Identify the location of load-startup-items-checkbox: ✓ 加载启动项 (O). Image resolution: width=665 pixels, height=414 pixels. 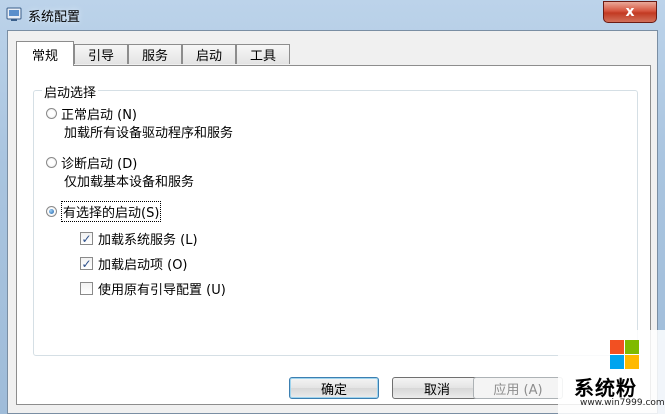
(134, 263).